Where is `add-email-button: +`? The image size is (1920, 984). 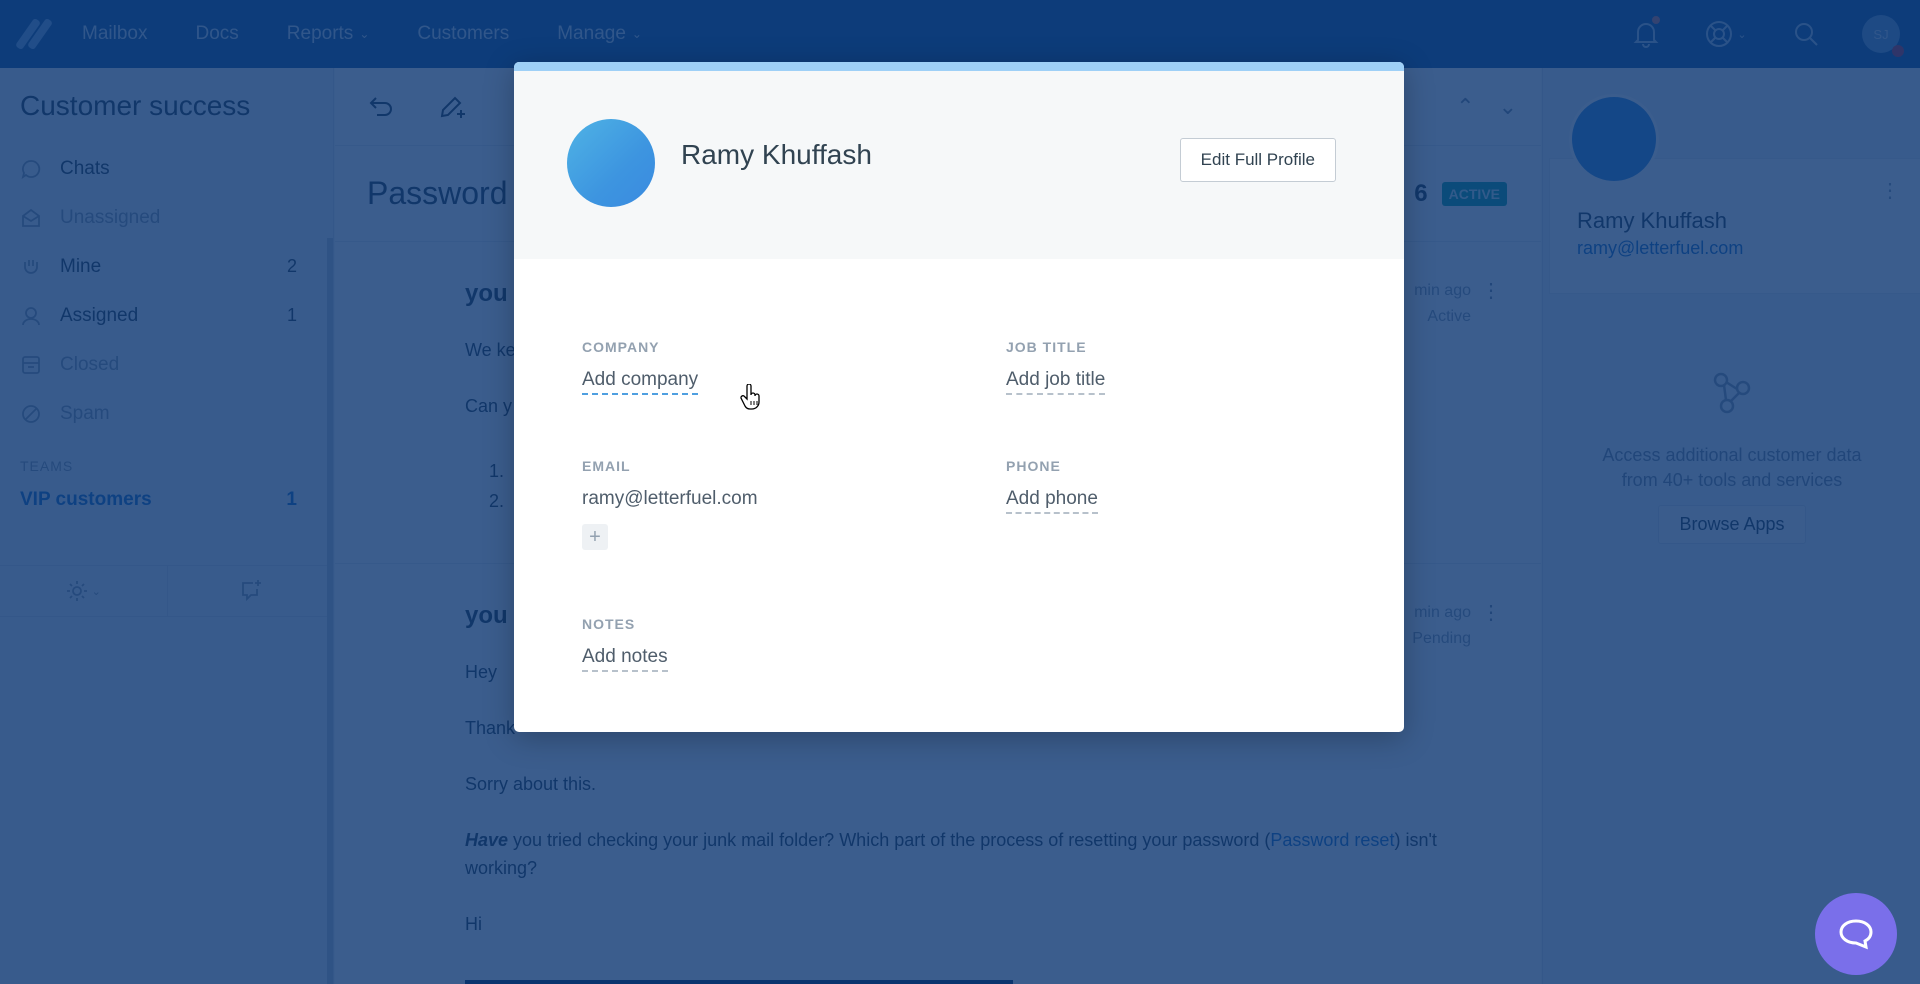
add-email-button: + is located at coordinates (595, 537).